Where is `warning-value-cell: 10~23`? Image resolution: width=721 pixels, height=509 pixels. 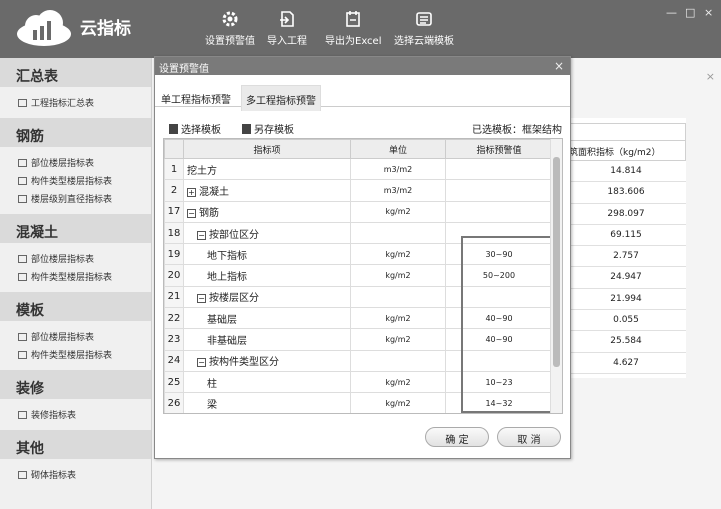
warning-value-cell: 10~23 is located at coordinates (499, 382).